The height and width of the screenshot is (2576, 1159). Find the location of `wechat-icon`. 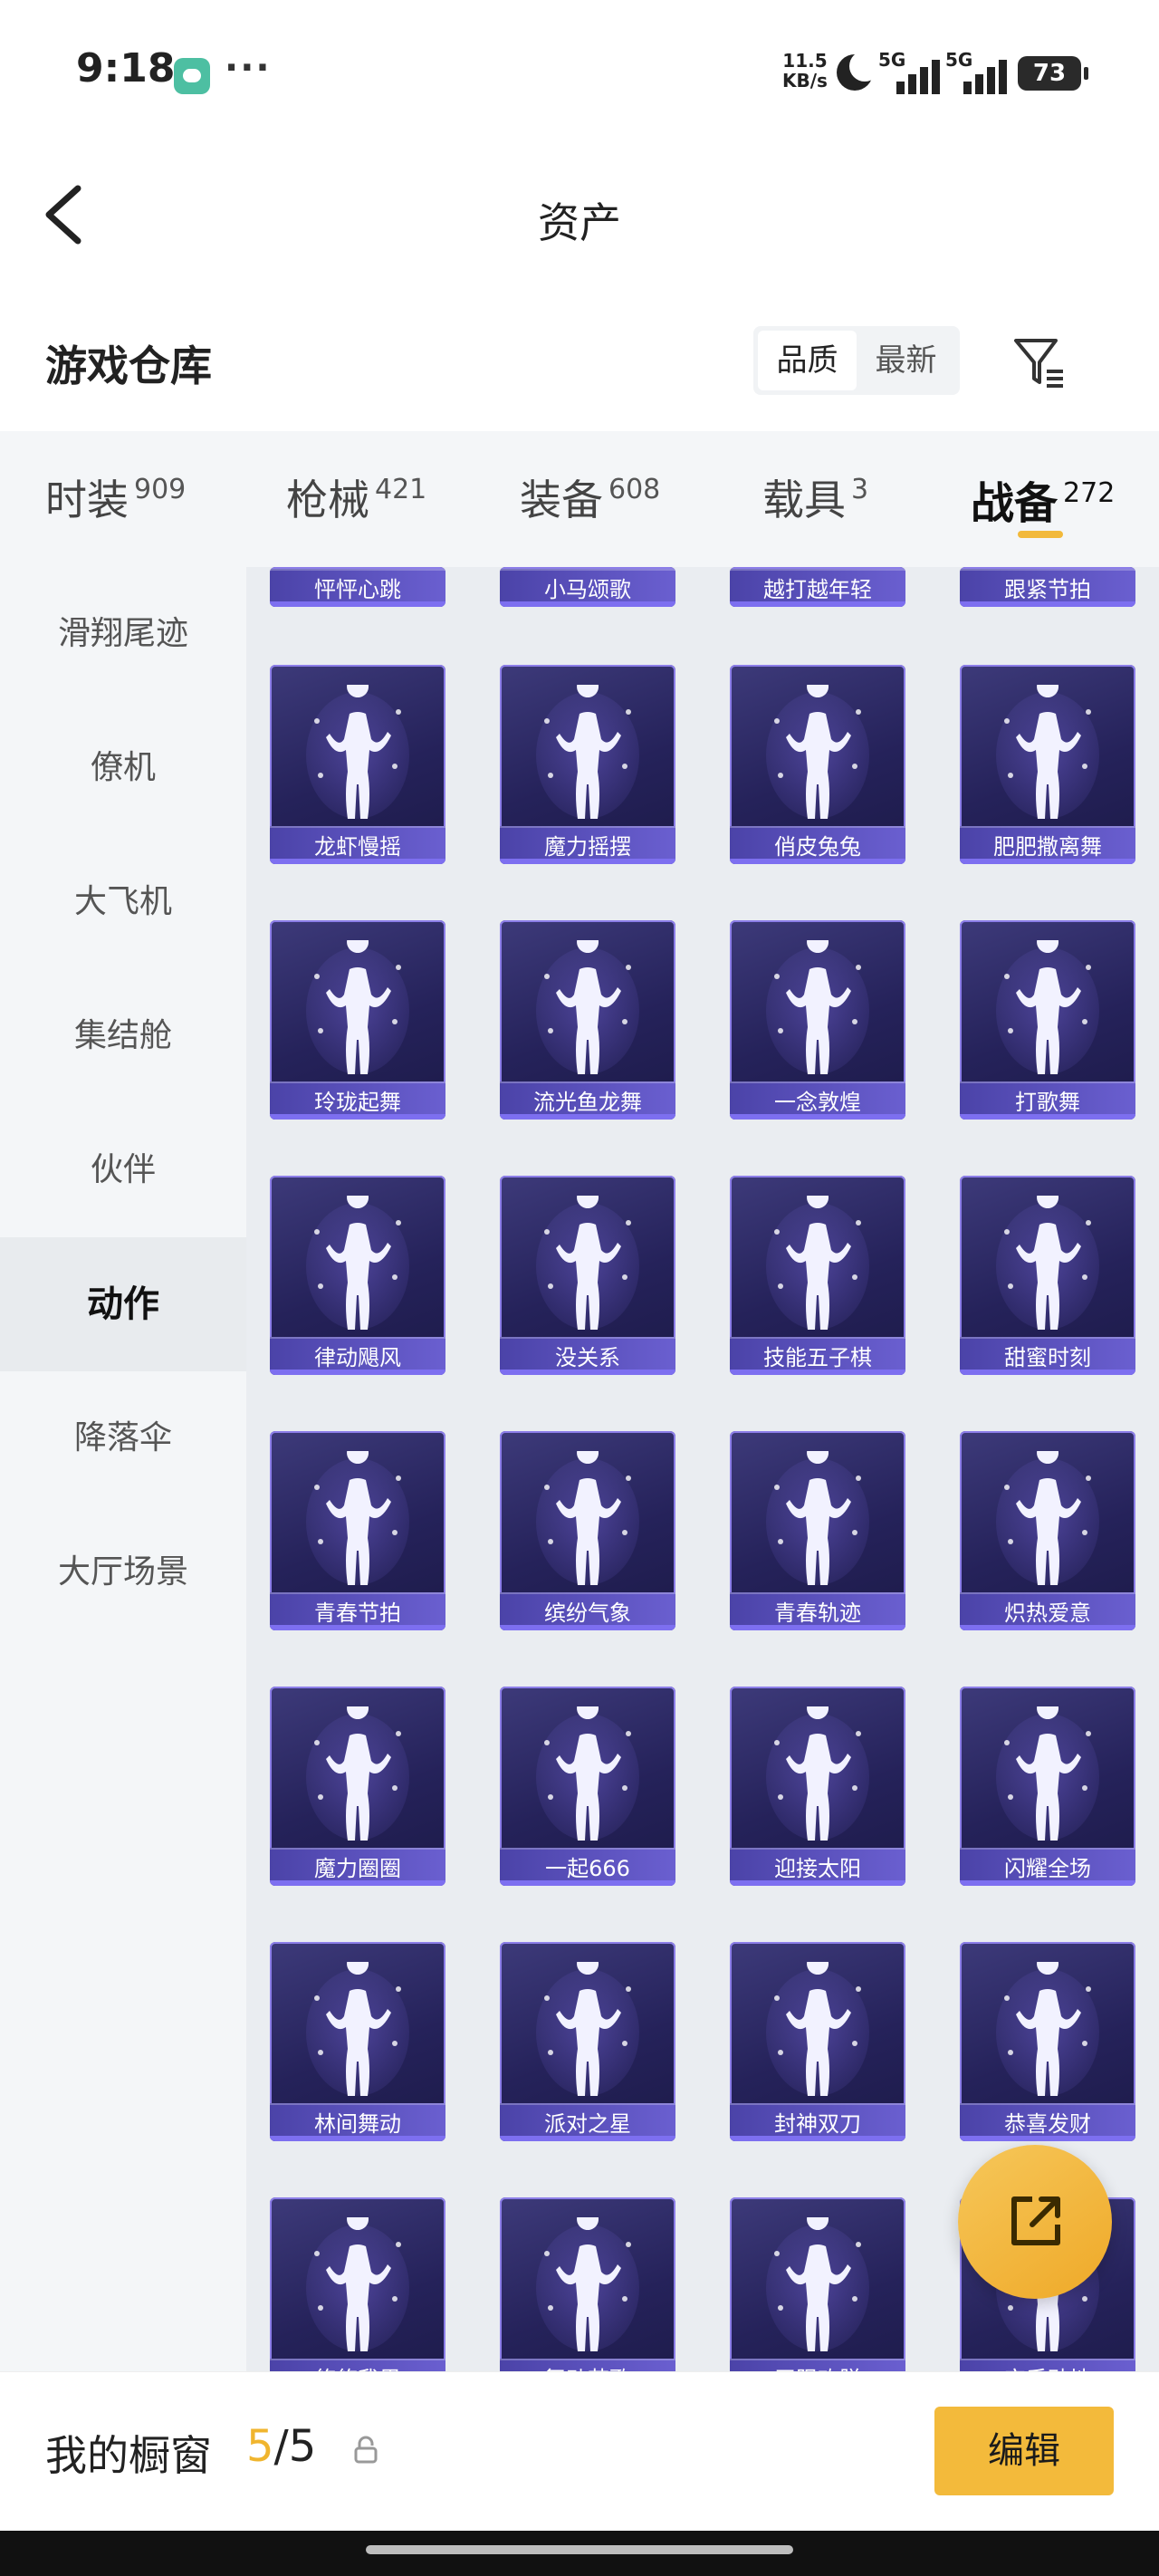

wechat-icon is located at coordinates (192, 76).